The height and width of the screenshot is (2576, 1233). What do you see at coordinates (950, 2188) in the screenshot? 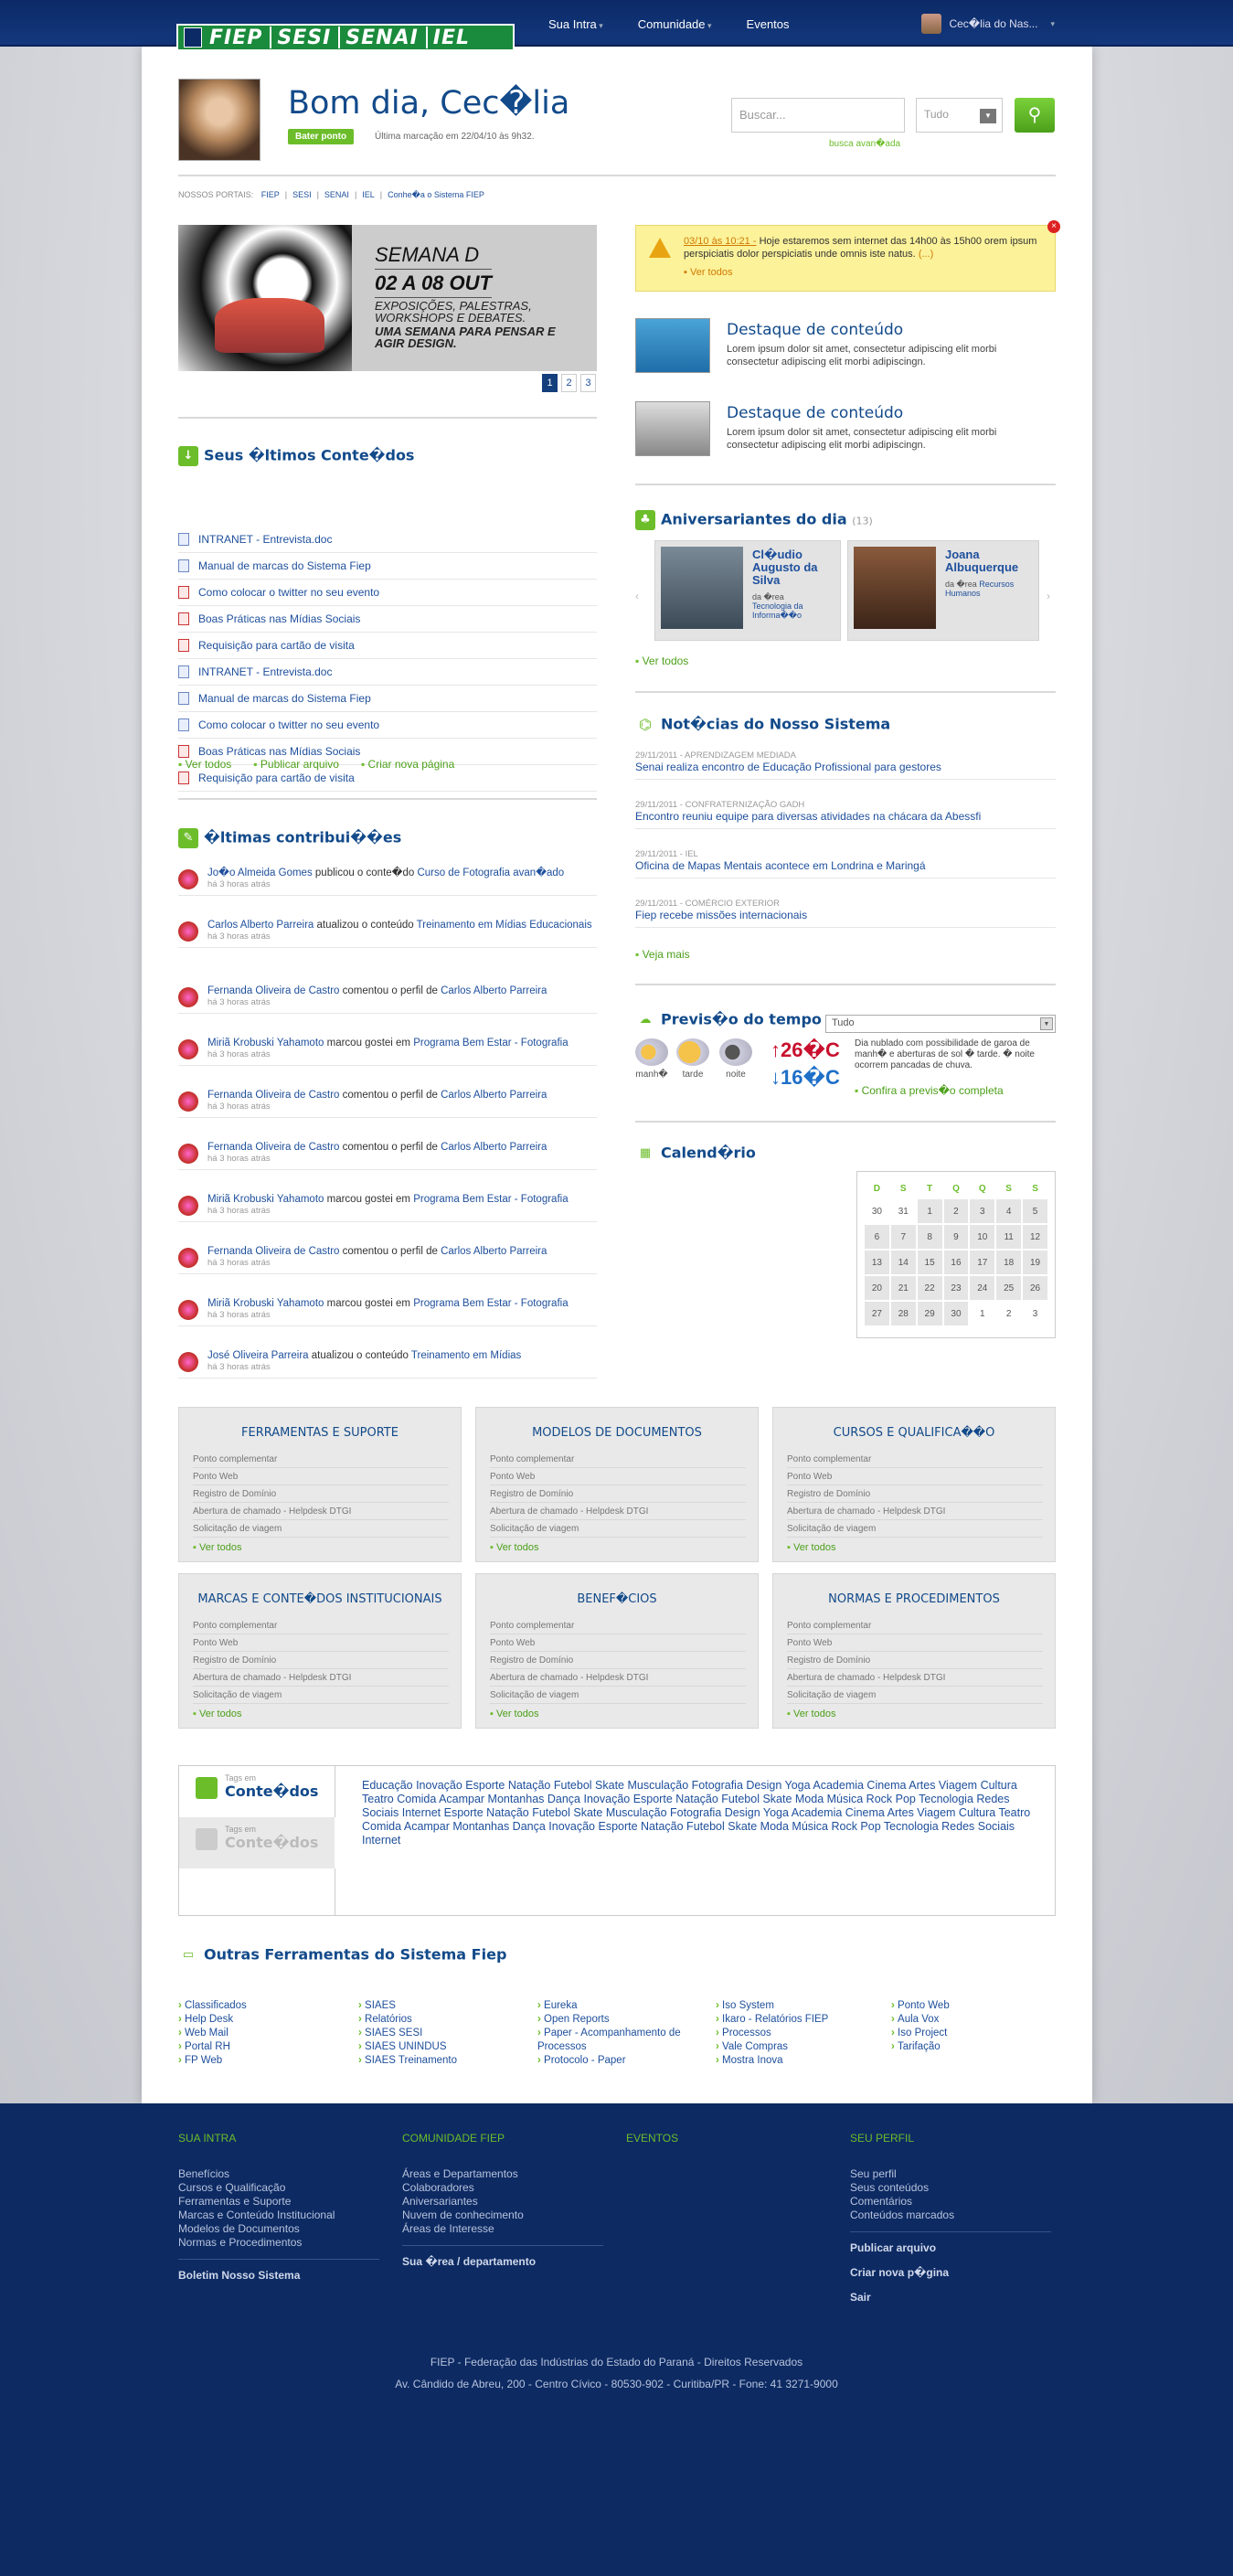
I see `footer-link: Seus conteúdos` at bounding box center [950, 2188].